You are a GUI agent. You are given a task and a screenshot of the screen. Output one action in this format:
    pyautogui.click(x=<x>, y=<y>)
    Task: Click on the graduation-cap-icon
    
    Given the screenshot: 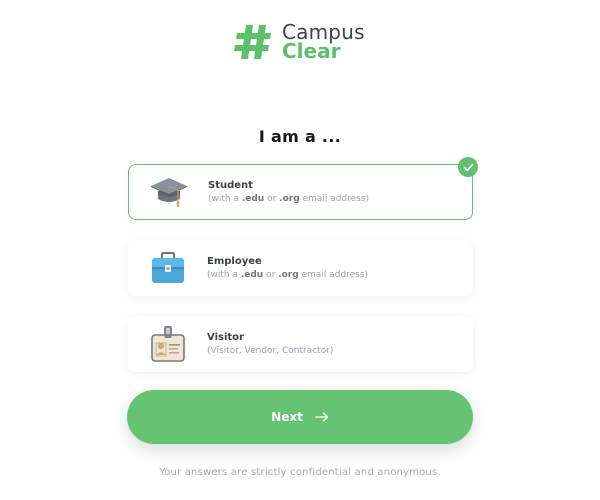 What is the action you would take?
    pyautogui.click(x=169, y=192)
    